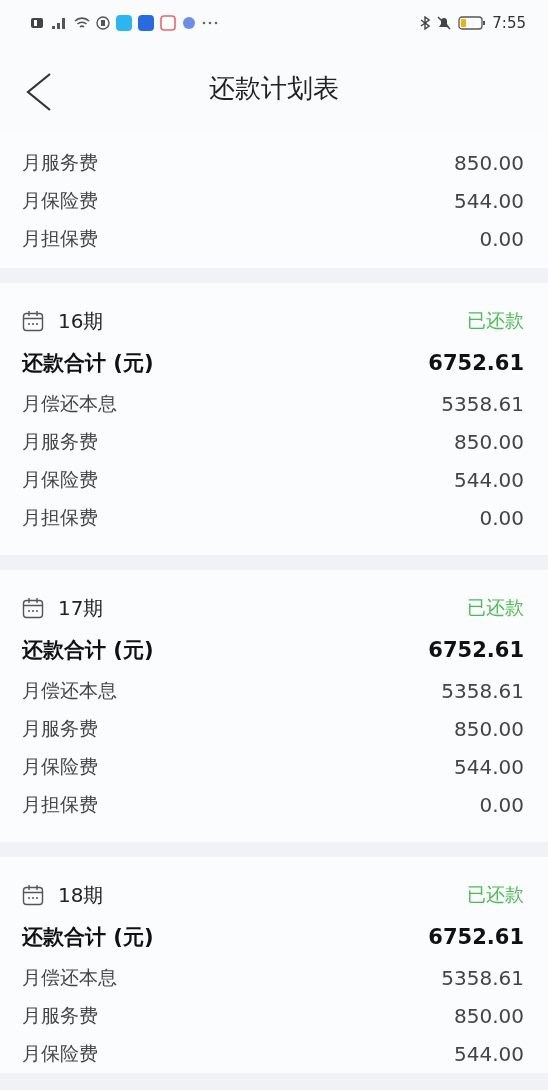 This screenshot has width=548, height=1090. I want to click on muted-bell-icon, so click(444, 23).